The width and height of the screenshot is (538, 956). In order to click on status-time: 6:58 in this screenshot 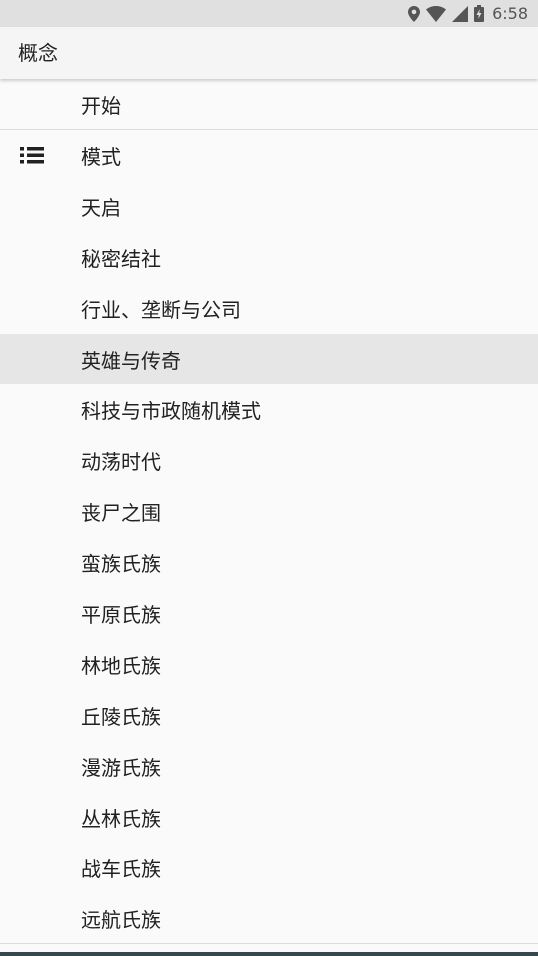, I will do `click(510, 13)`.